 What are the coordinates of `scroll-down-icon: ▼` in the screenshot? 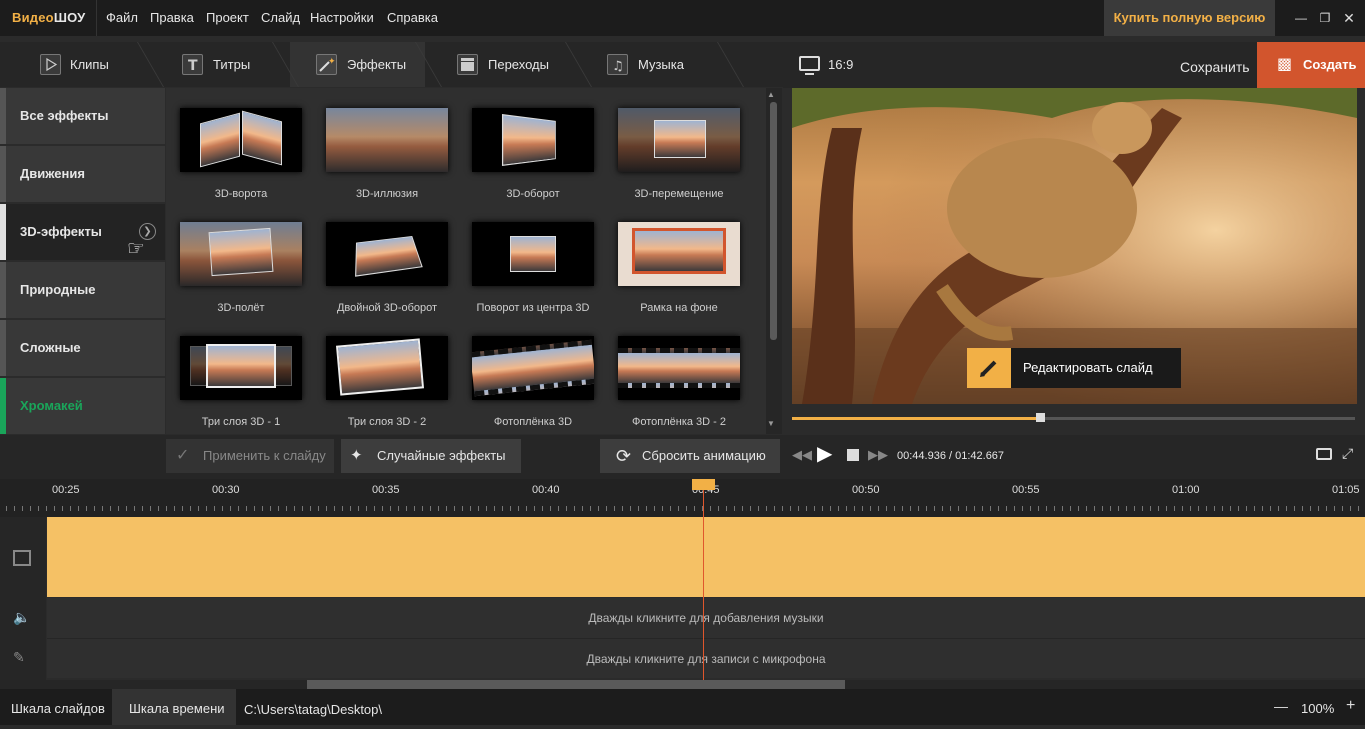 It's located at (771, 423).